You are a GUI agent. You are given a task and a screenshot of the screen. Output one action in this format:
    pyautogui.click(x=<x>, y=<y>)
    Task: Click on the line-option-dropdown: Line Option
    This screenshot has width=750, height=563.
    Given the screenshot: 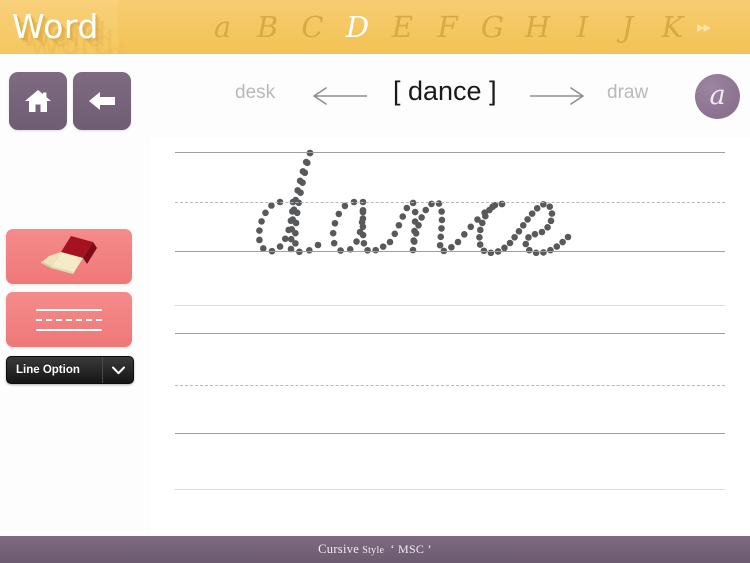 What is the action you would take?
    pyautogui.click(x=70, y=370)
    